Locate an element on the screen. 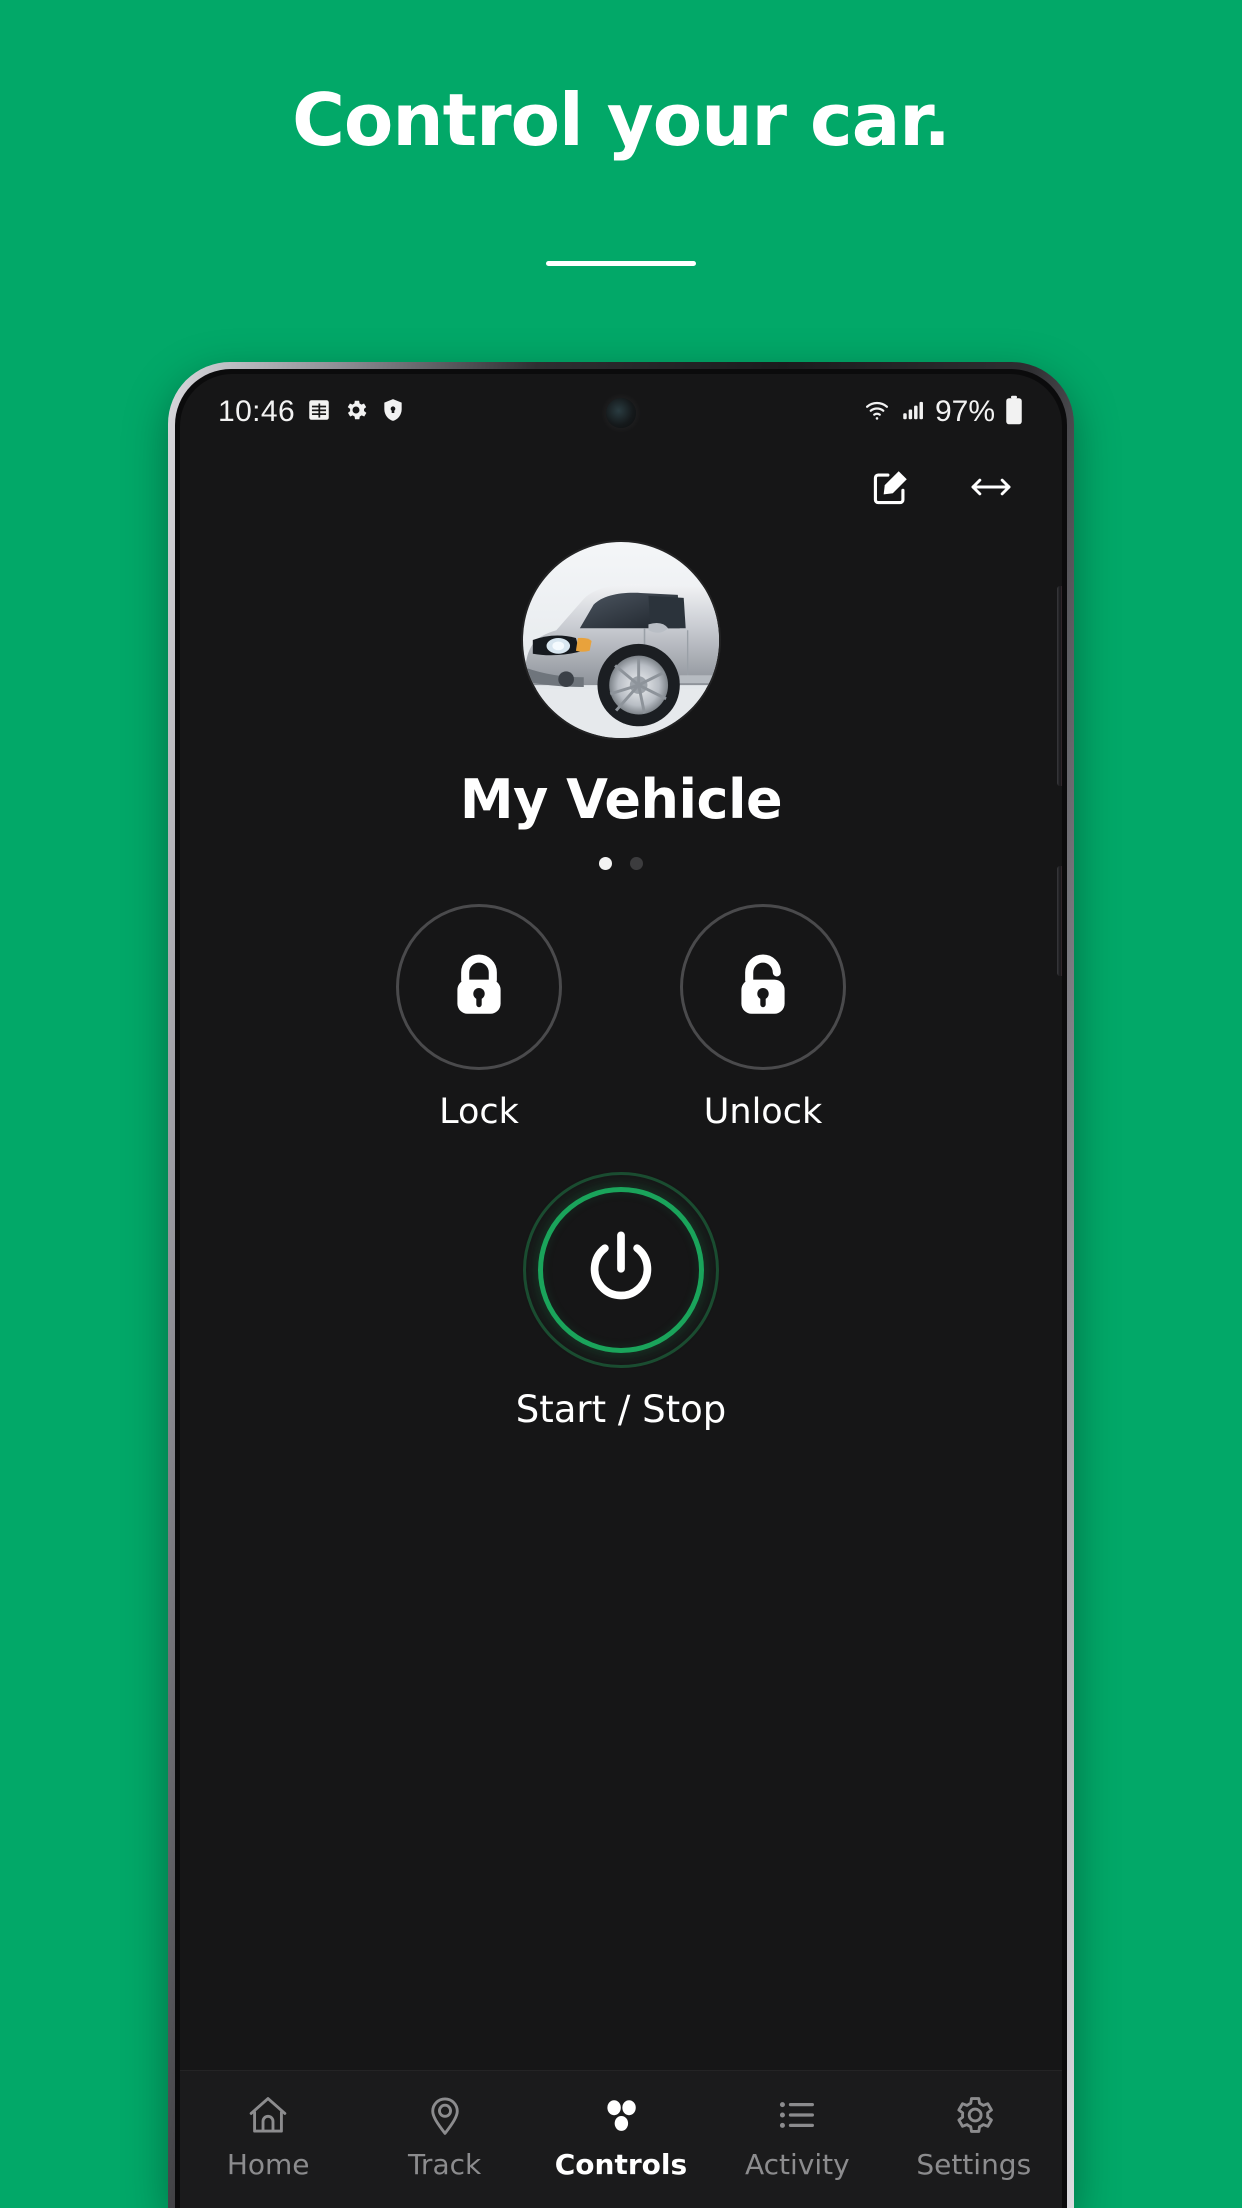 This screenshot has width=1242, height=2208. map-pin-icon is located at coordinates (445, 2115).